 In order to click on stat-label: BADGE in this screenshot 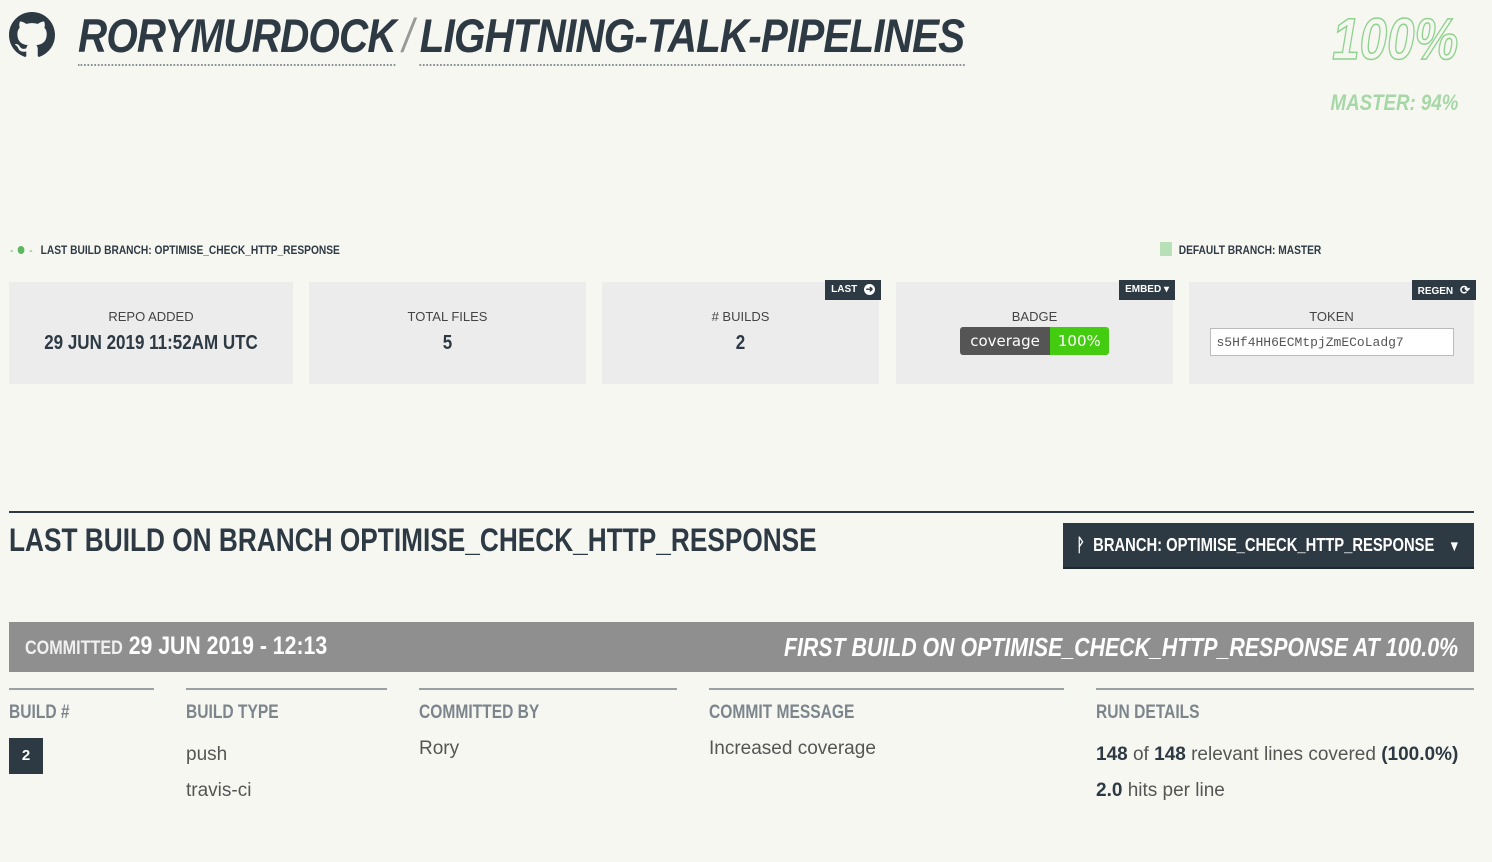, I will do `click(1034, 316)`.